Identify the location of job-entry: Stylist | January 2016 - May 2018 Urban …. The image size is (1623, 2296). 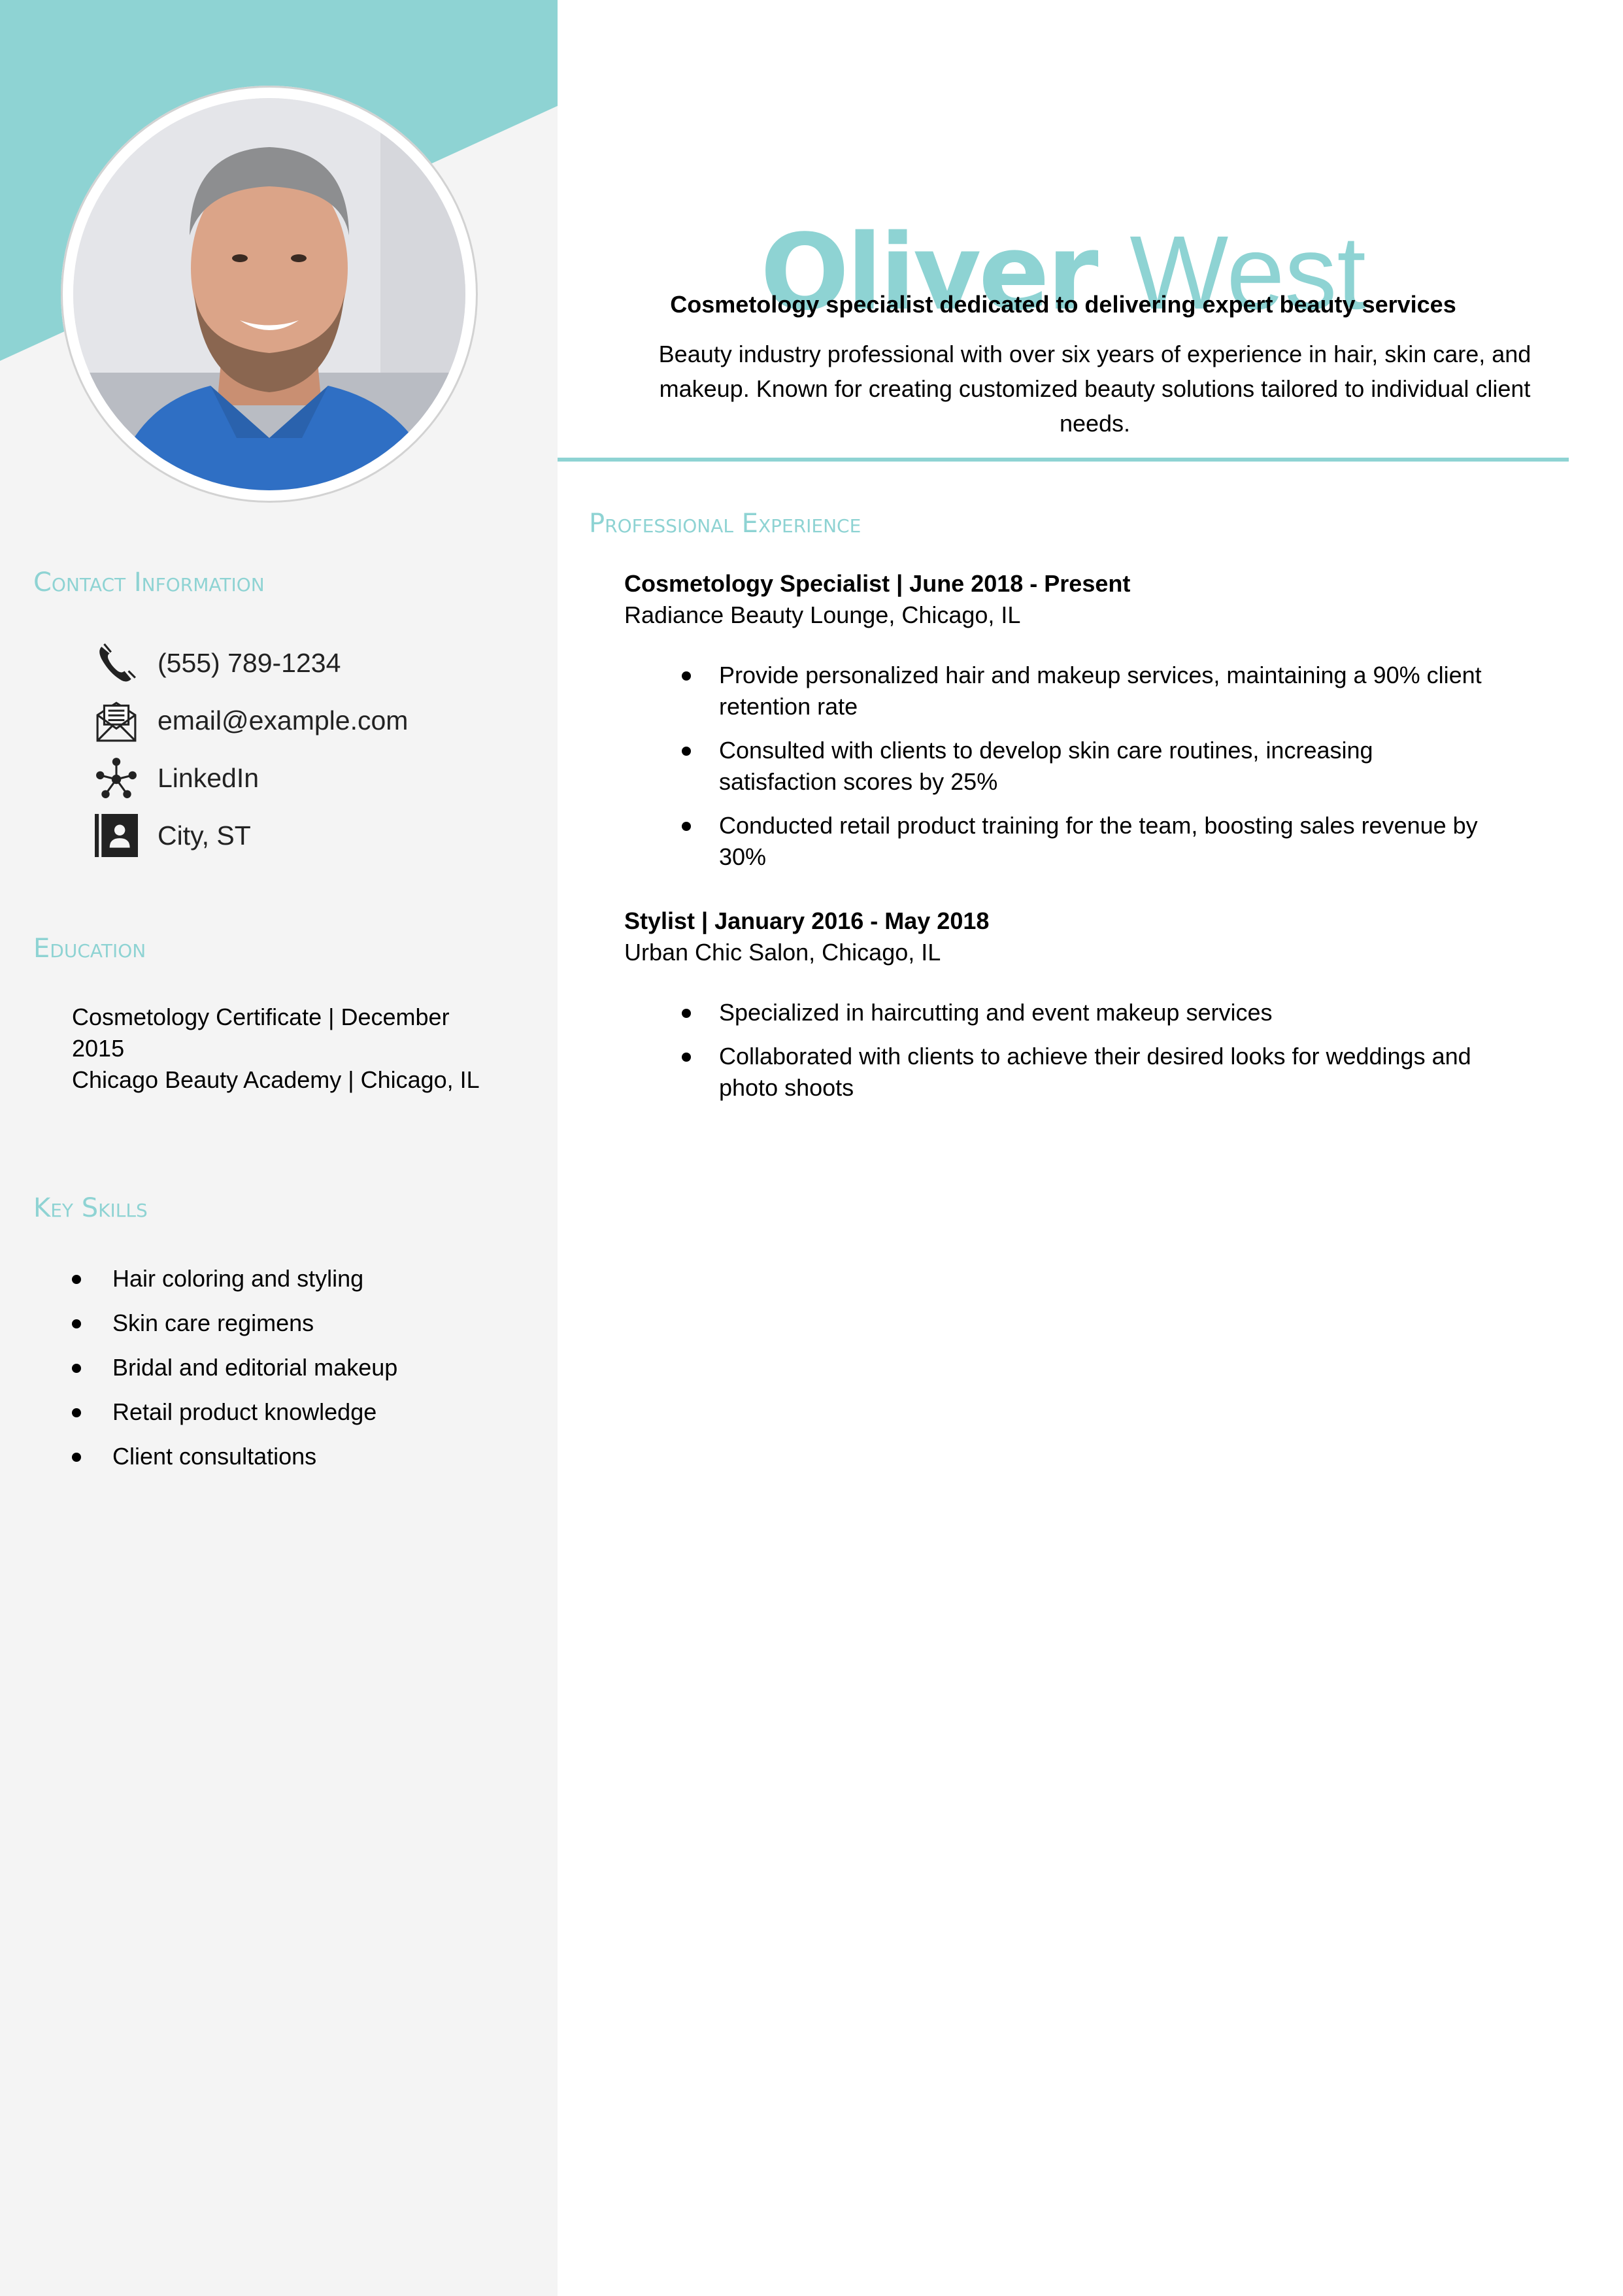
(1081, 1011).